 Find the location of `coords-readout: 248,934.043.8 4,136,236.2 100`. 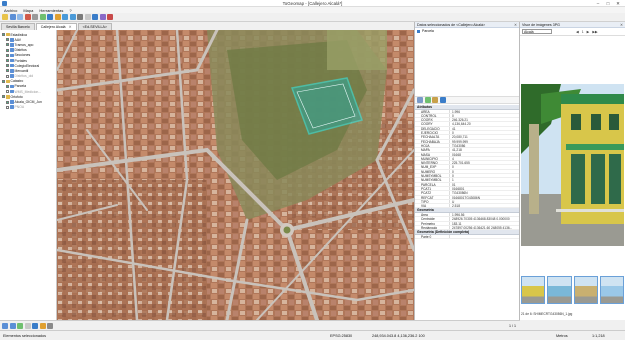

coords-readout: 248,934.043.8 4,136,236.2 100 is located at coordinates (398, 335).